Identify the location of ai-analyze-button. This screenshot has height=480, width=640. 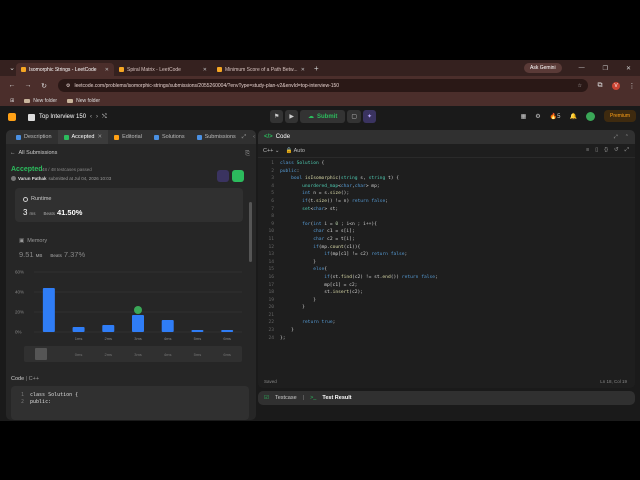
(223, 176).